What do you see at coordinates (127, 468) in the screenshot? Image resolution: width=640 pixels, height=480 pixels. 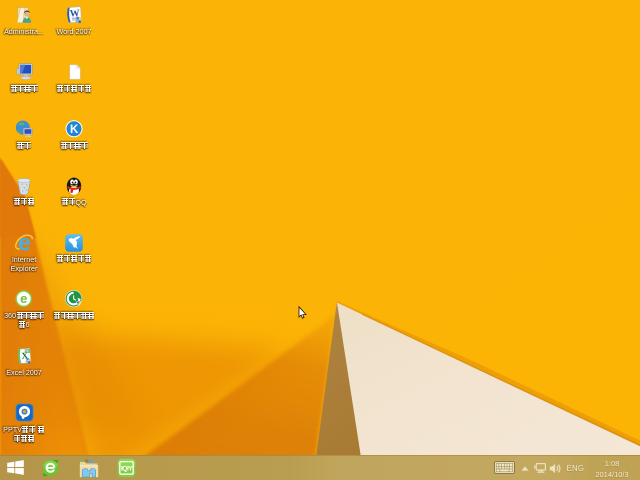 I see `svg-text: IQIY` at bounding box center [127, 468].